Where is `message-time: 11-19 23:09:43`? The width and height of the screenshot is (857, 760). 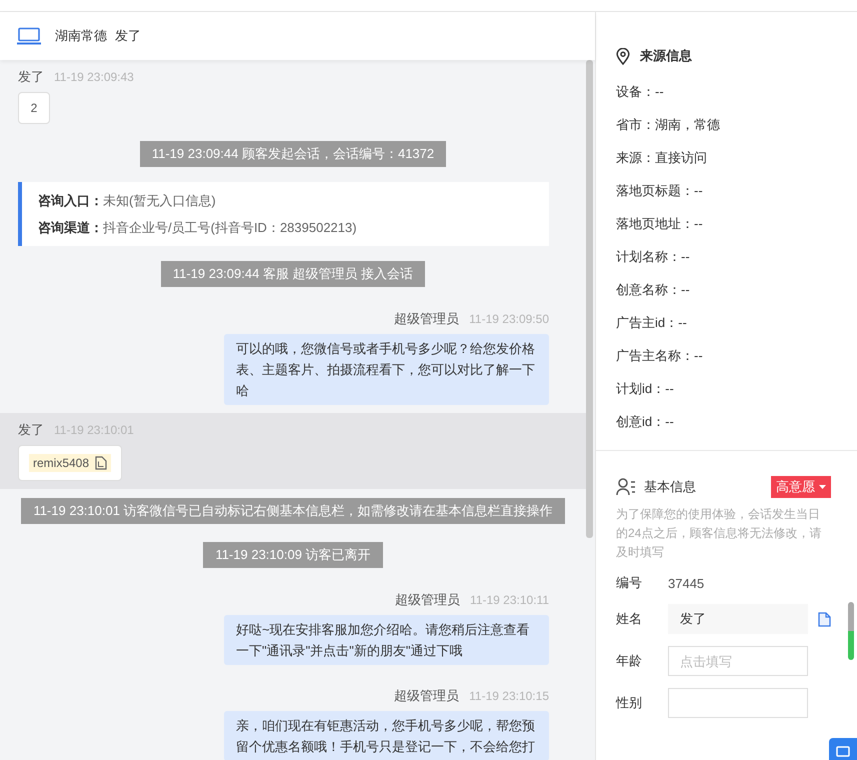
message-time: 11-19 23:09:43 is located at coordinates (94, 77).